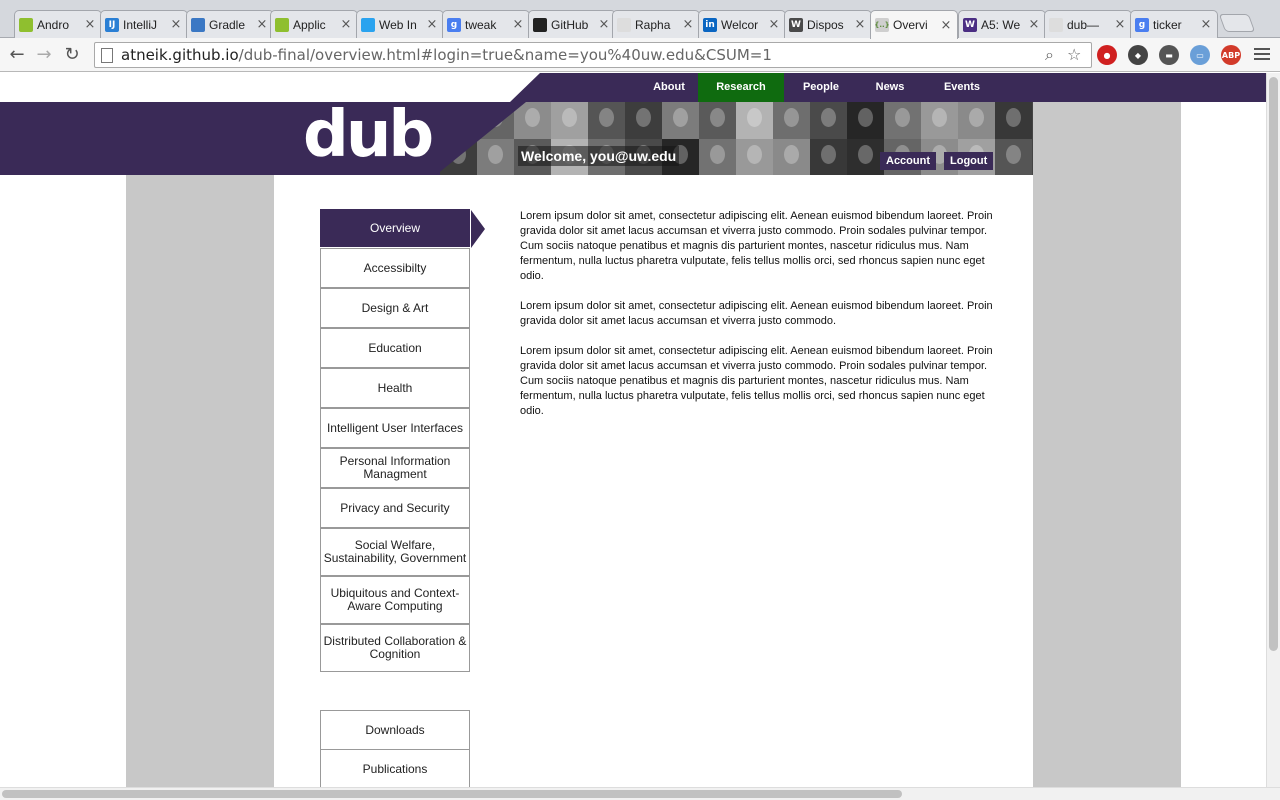 This screenshot has height=800, width=1280. I want to click on search-icon: ⌕, so click(1049, 55).